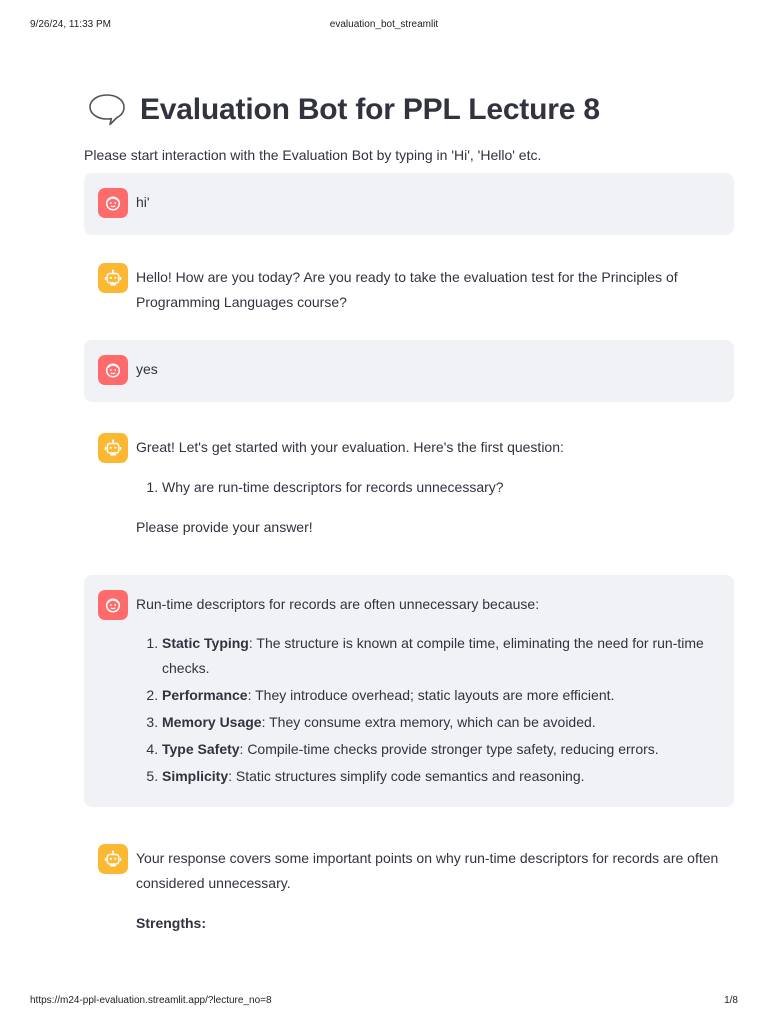 This screenshot has height=1024, width=768. Describe the element at coordinates (201, 749) in the screenshot. I see `list-item-term: Type Safety` at that location.